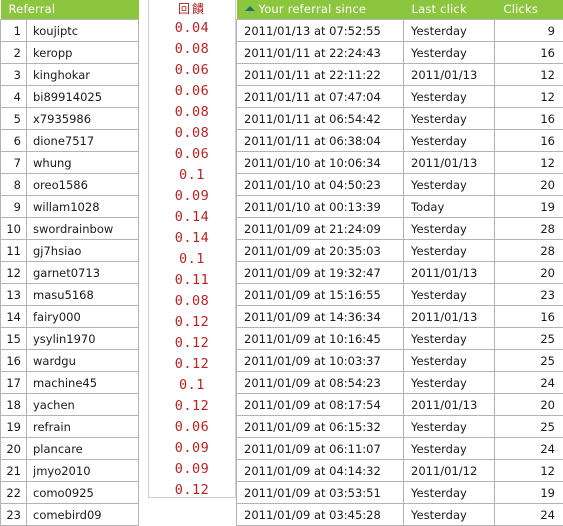  I want to click on table-row: 2011/01/09 at 10:03:37Yesterday25, so click(400, 361).